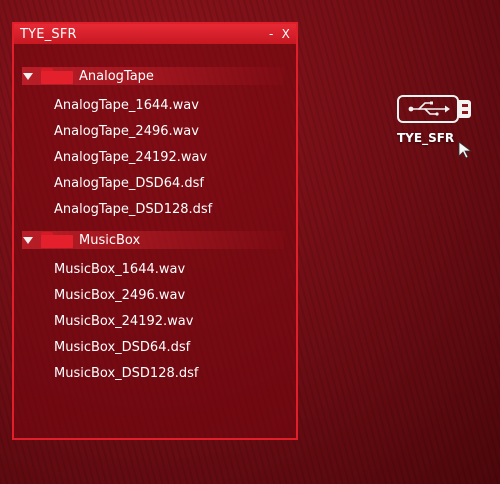 Image resolution: width=500 pixels, height=484 pixels. I want to click on folder-label: MusicBox, so click(110, 240).